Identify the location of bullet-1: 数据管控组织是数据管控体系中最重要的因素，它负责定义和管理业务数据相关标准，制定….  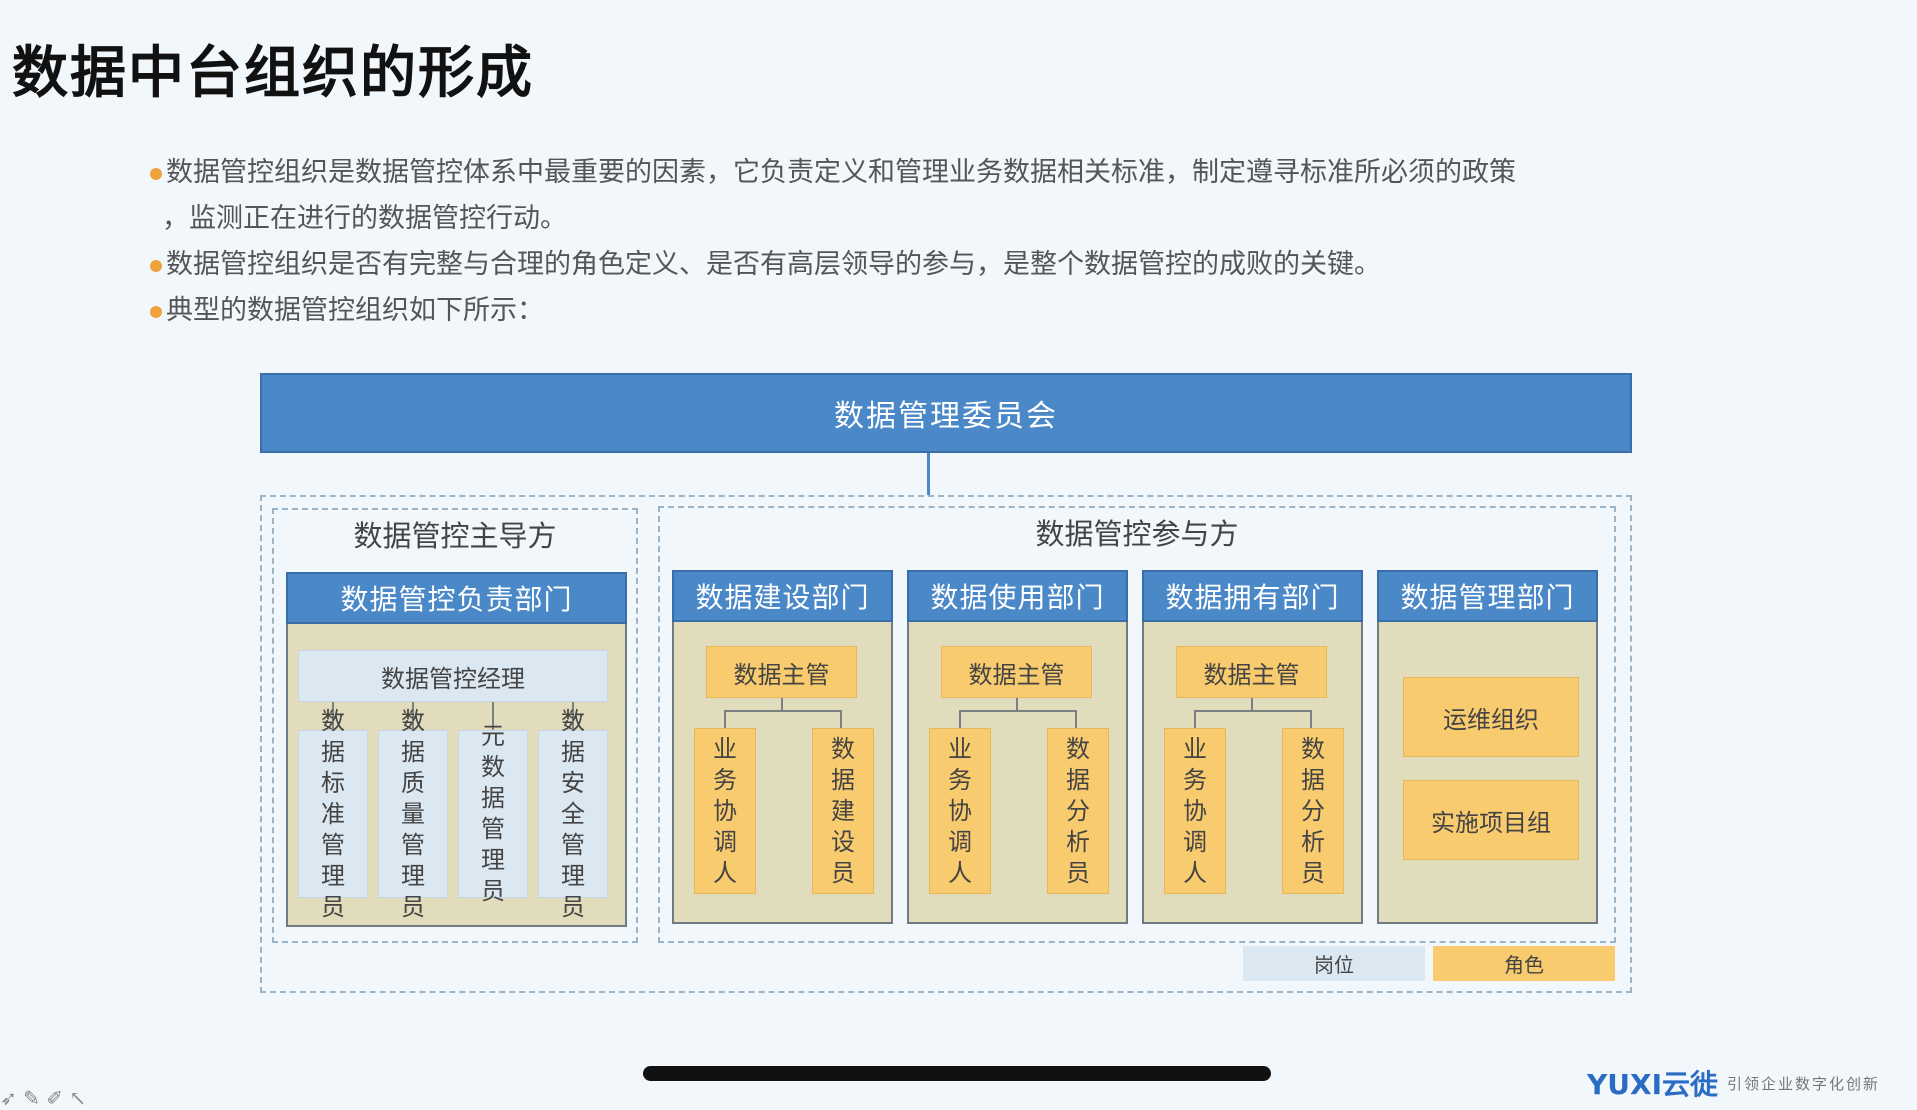
(920, 173).